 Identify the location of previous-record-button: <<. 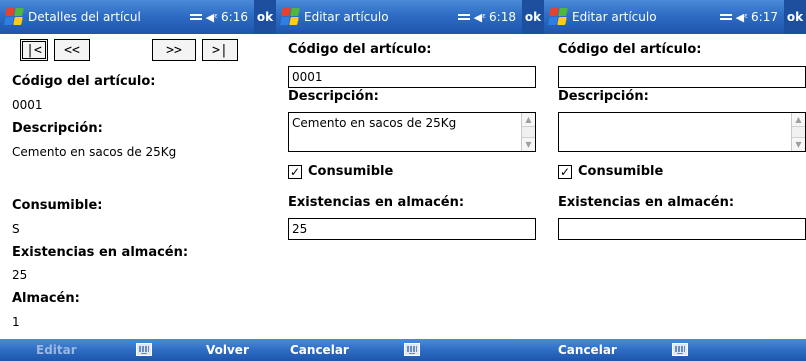
(72, 50).